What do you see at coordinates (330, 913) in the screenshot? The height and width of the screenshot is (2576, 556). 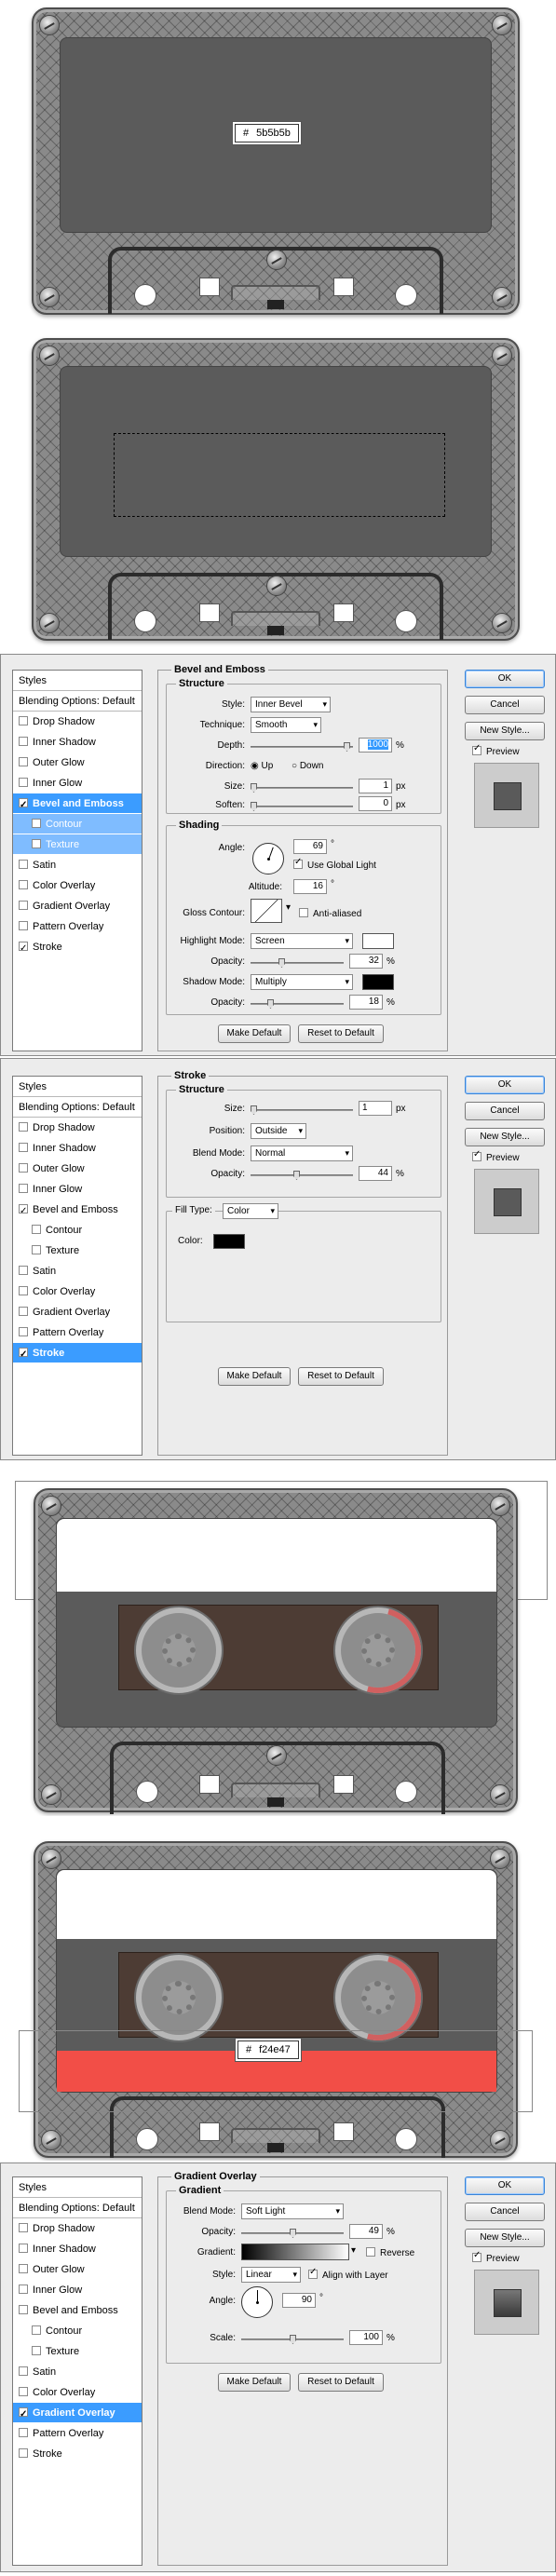 I see `anti-aliased-checkbox: Anti-aliased` at bounding box center [330, 913].